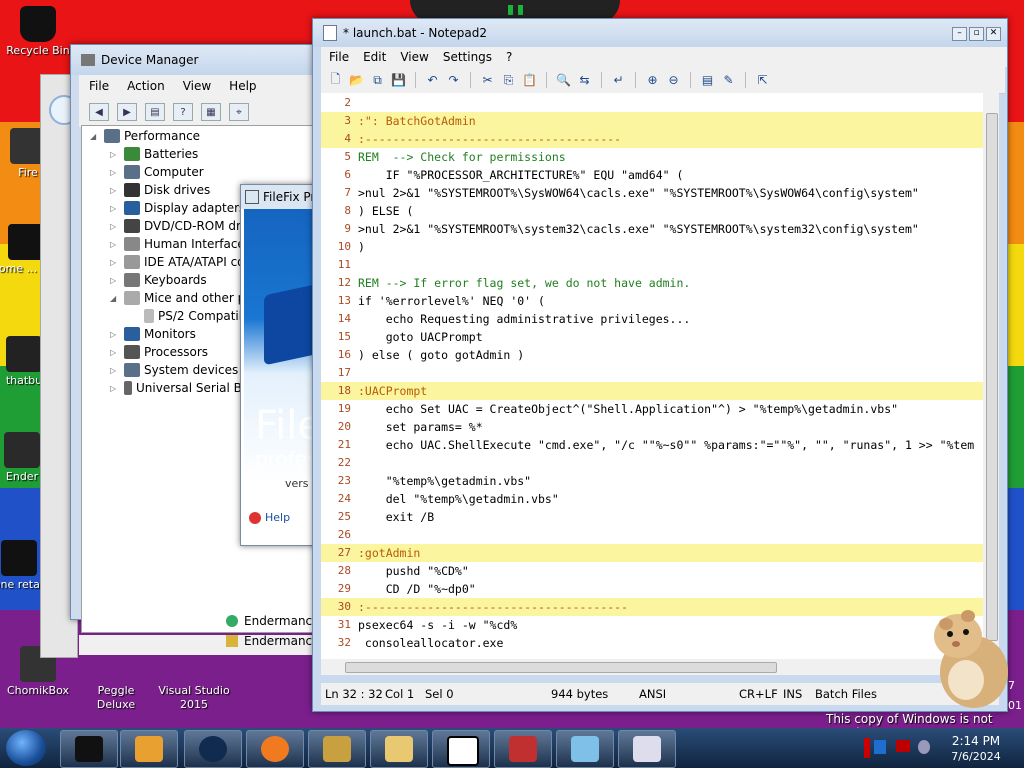 This screenshot has height=768, width=1024. I want to click on code-line: 31 psexec64 -s -i -w "%cd%, so click(655, 625).